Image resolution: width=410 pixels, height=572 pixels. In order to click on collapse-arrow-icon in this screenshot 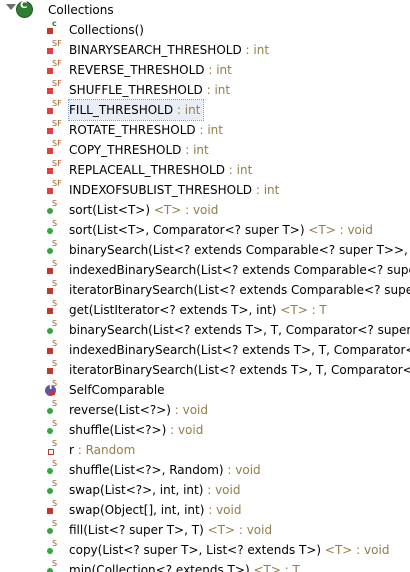, I will do `click(11, 7)`.